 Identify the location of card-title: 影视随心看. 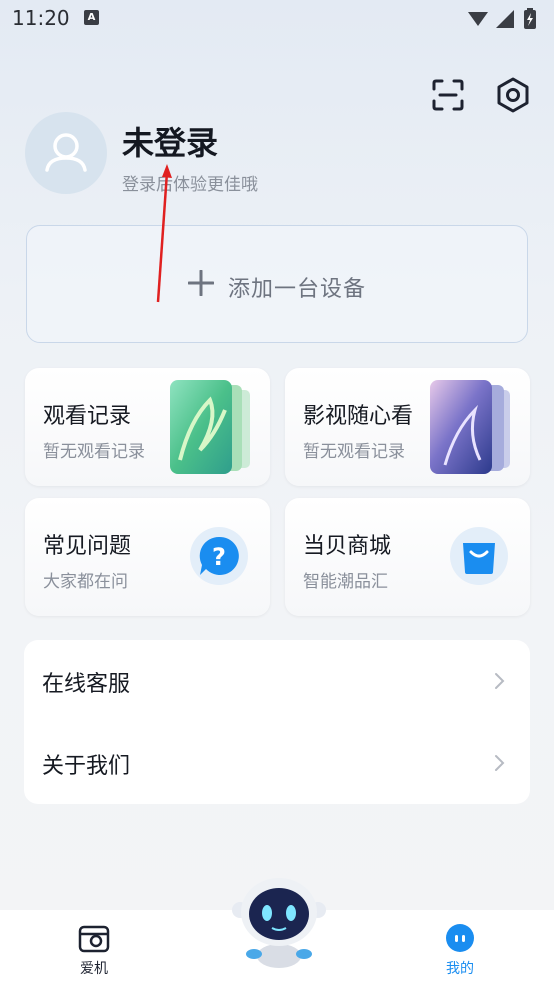
(358, 416).